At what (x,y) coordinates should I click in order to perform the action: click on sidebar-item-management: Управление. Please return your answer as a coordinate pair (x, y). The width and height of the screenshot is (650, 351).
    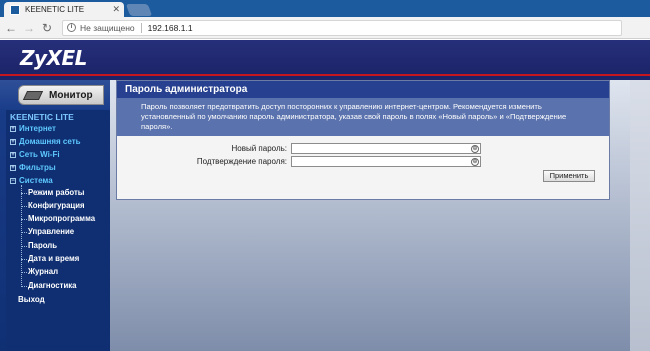
    Looking at the image, I should click on (51, 231).